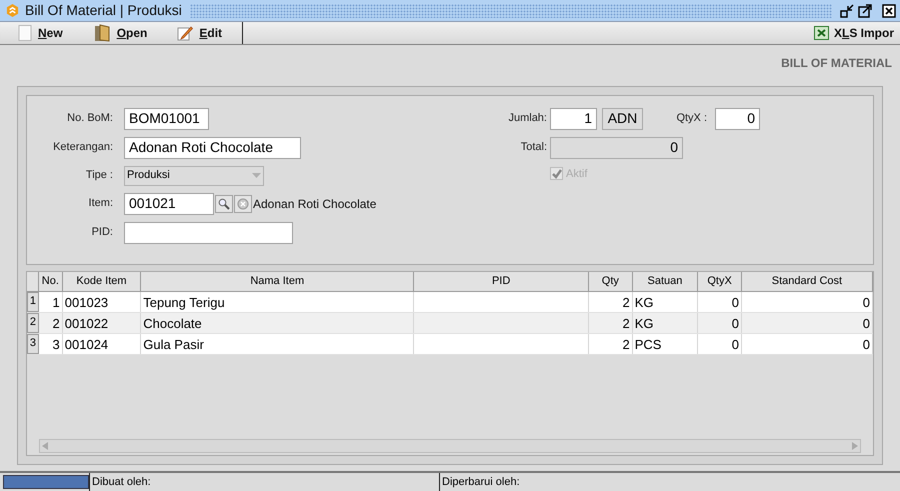 This screenshot has width=900, height=491. What do you see at coordinates (854, 33) in the screenshot?
I see `xls-import-button: XLS Impor` at bounding box center [854, 33].